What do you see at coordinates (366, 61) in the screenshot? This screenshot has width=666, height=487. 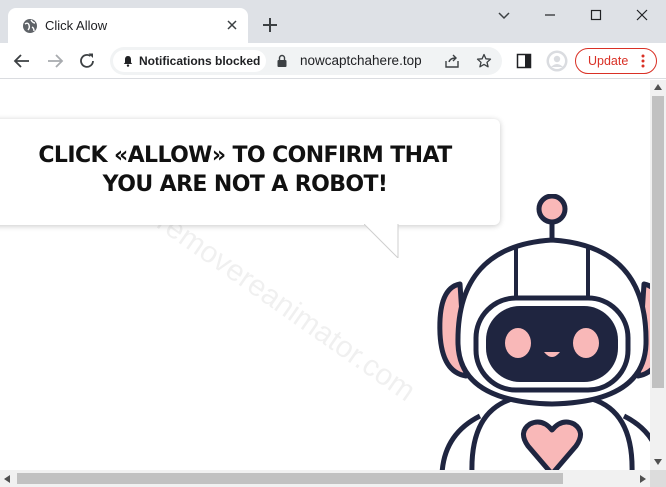 I see `url-text: nowcaptchahere.top` at bounding box center [366, 61].